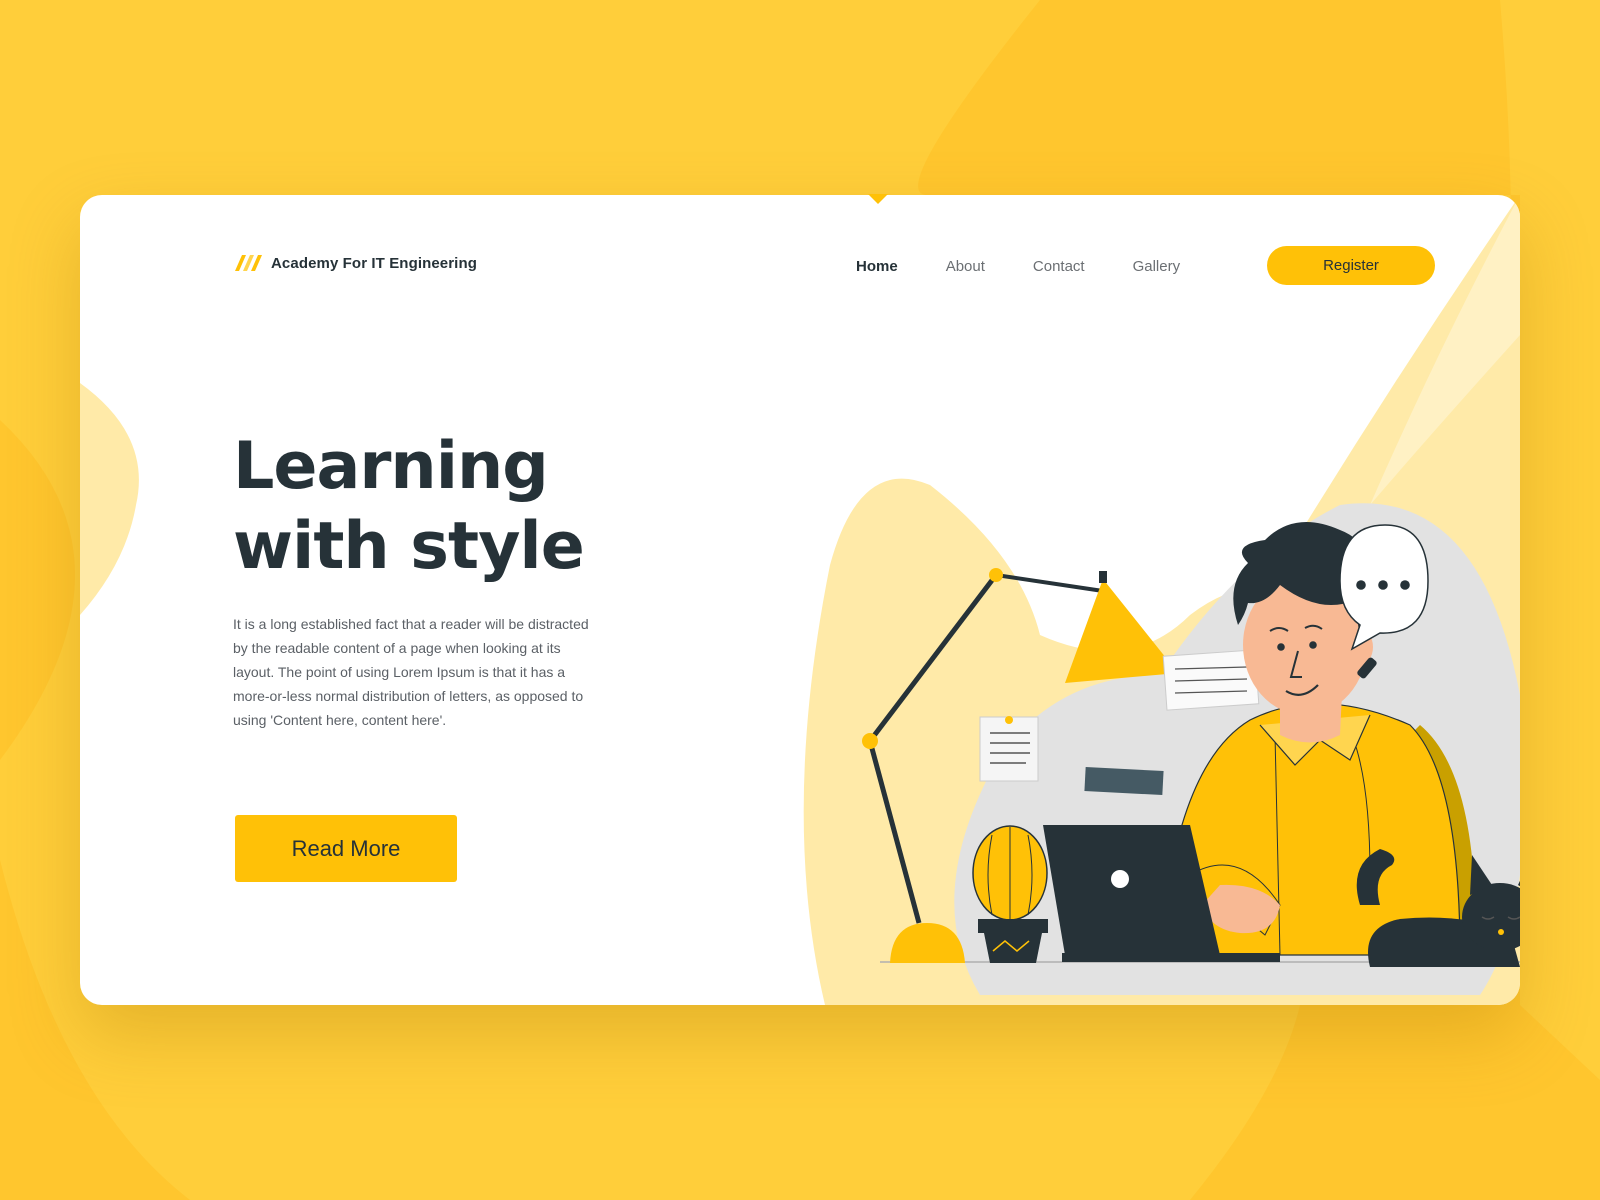 The width and height of the screenshot is (1600, 1200). I want to click on hero-title-line-1: Learning, so click(391, 466).